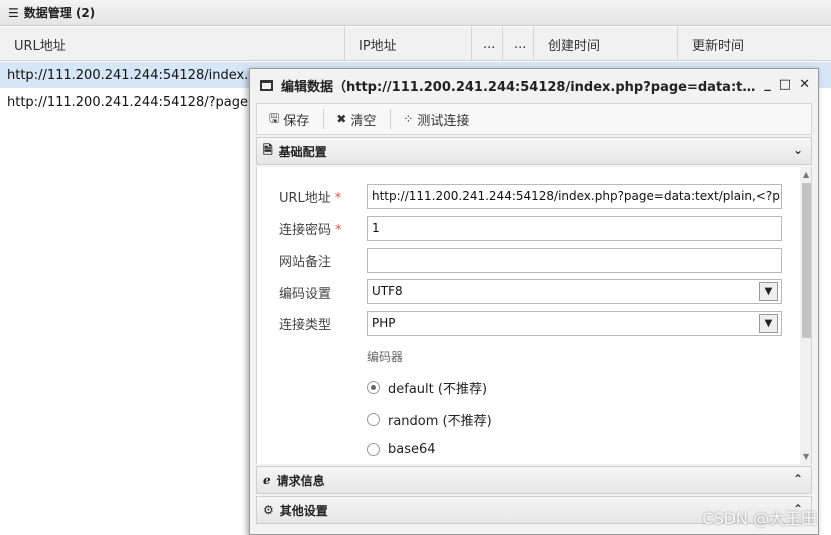  Describe the element at coordinates (266, 85) in the screenshot. I see `window-icon` at that location.